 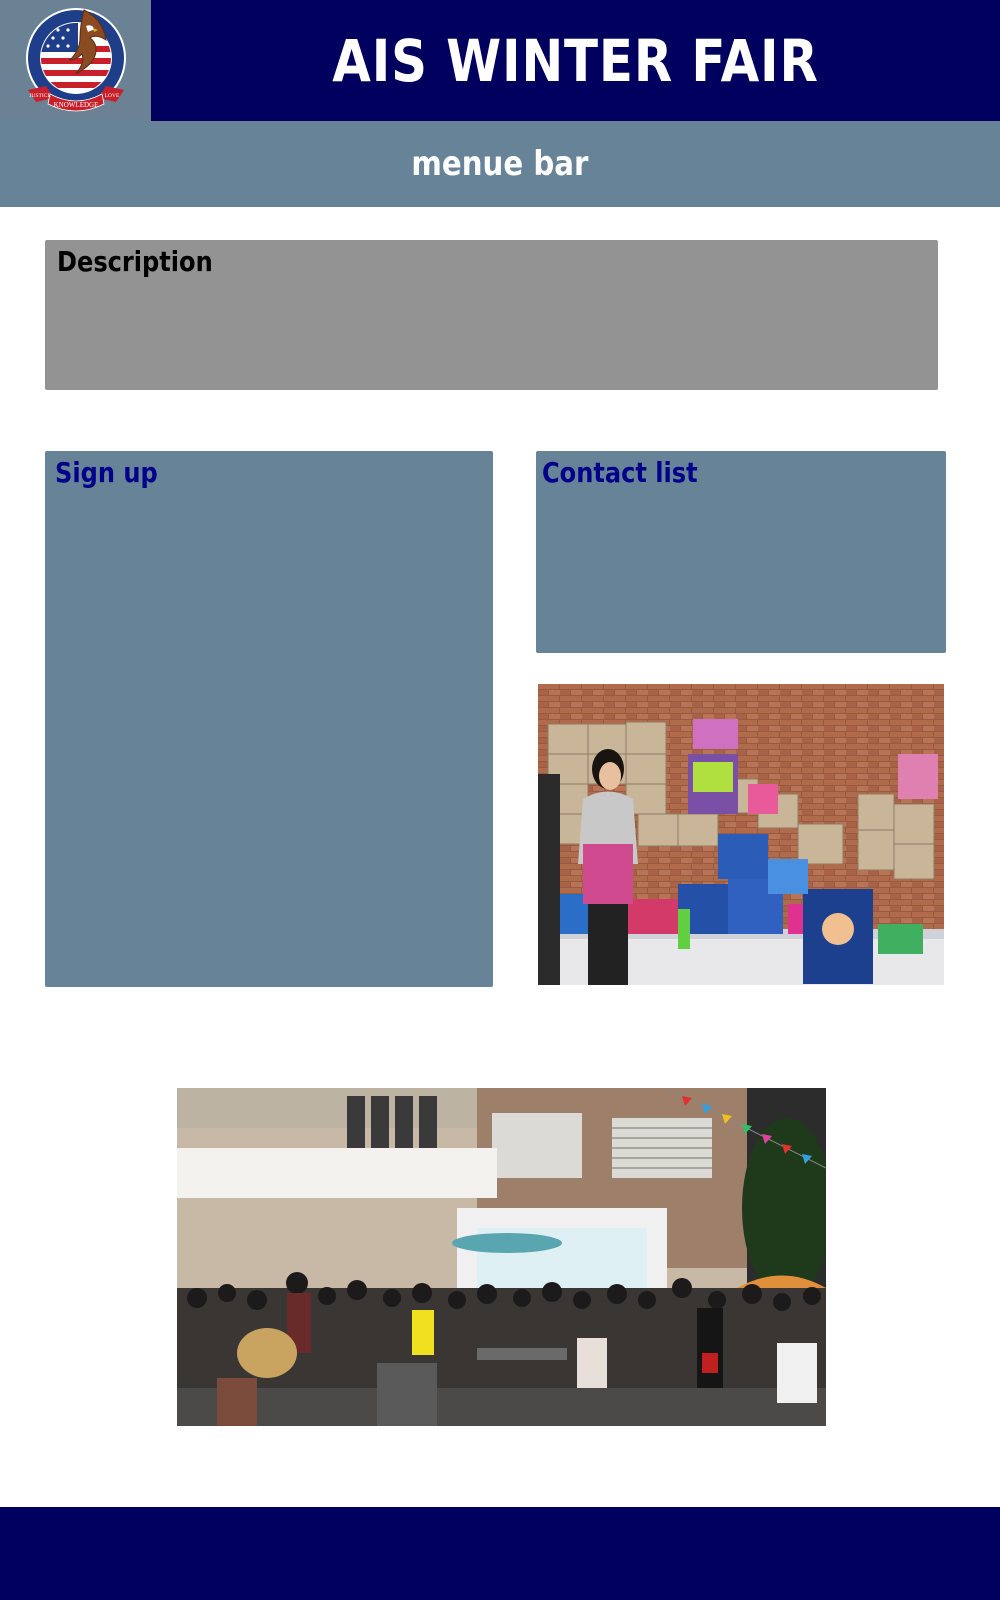 I want to click on svg-text: LOVE, so click(x=112, y=96).